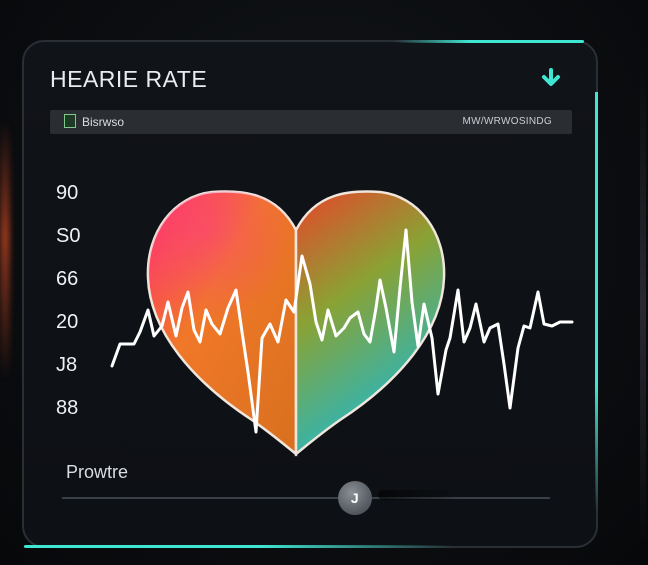  I want to click on y-label: 90, so click(67, 193).